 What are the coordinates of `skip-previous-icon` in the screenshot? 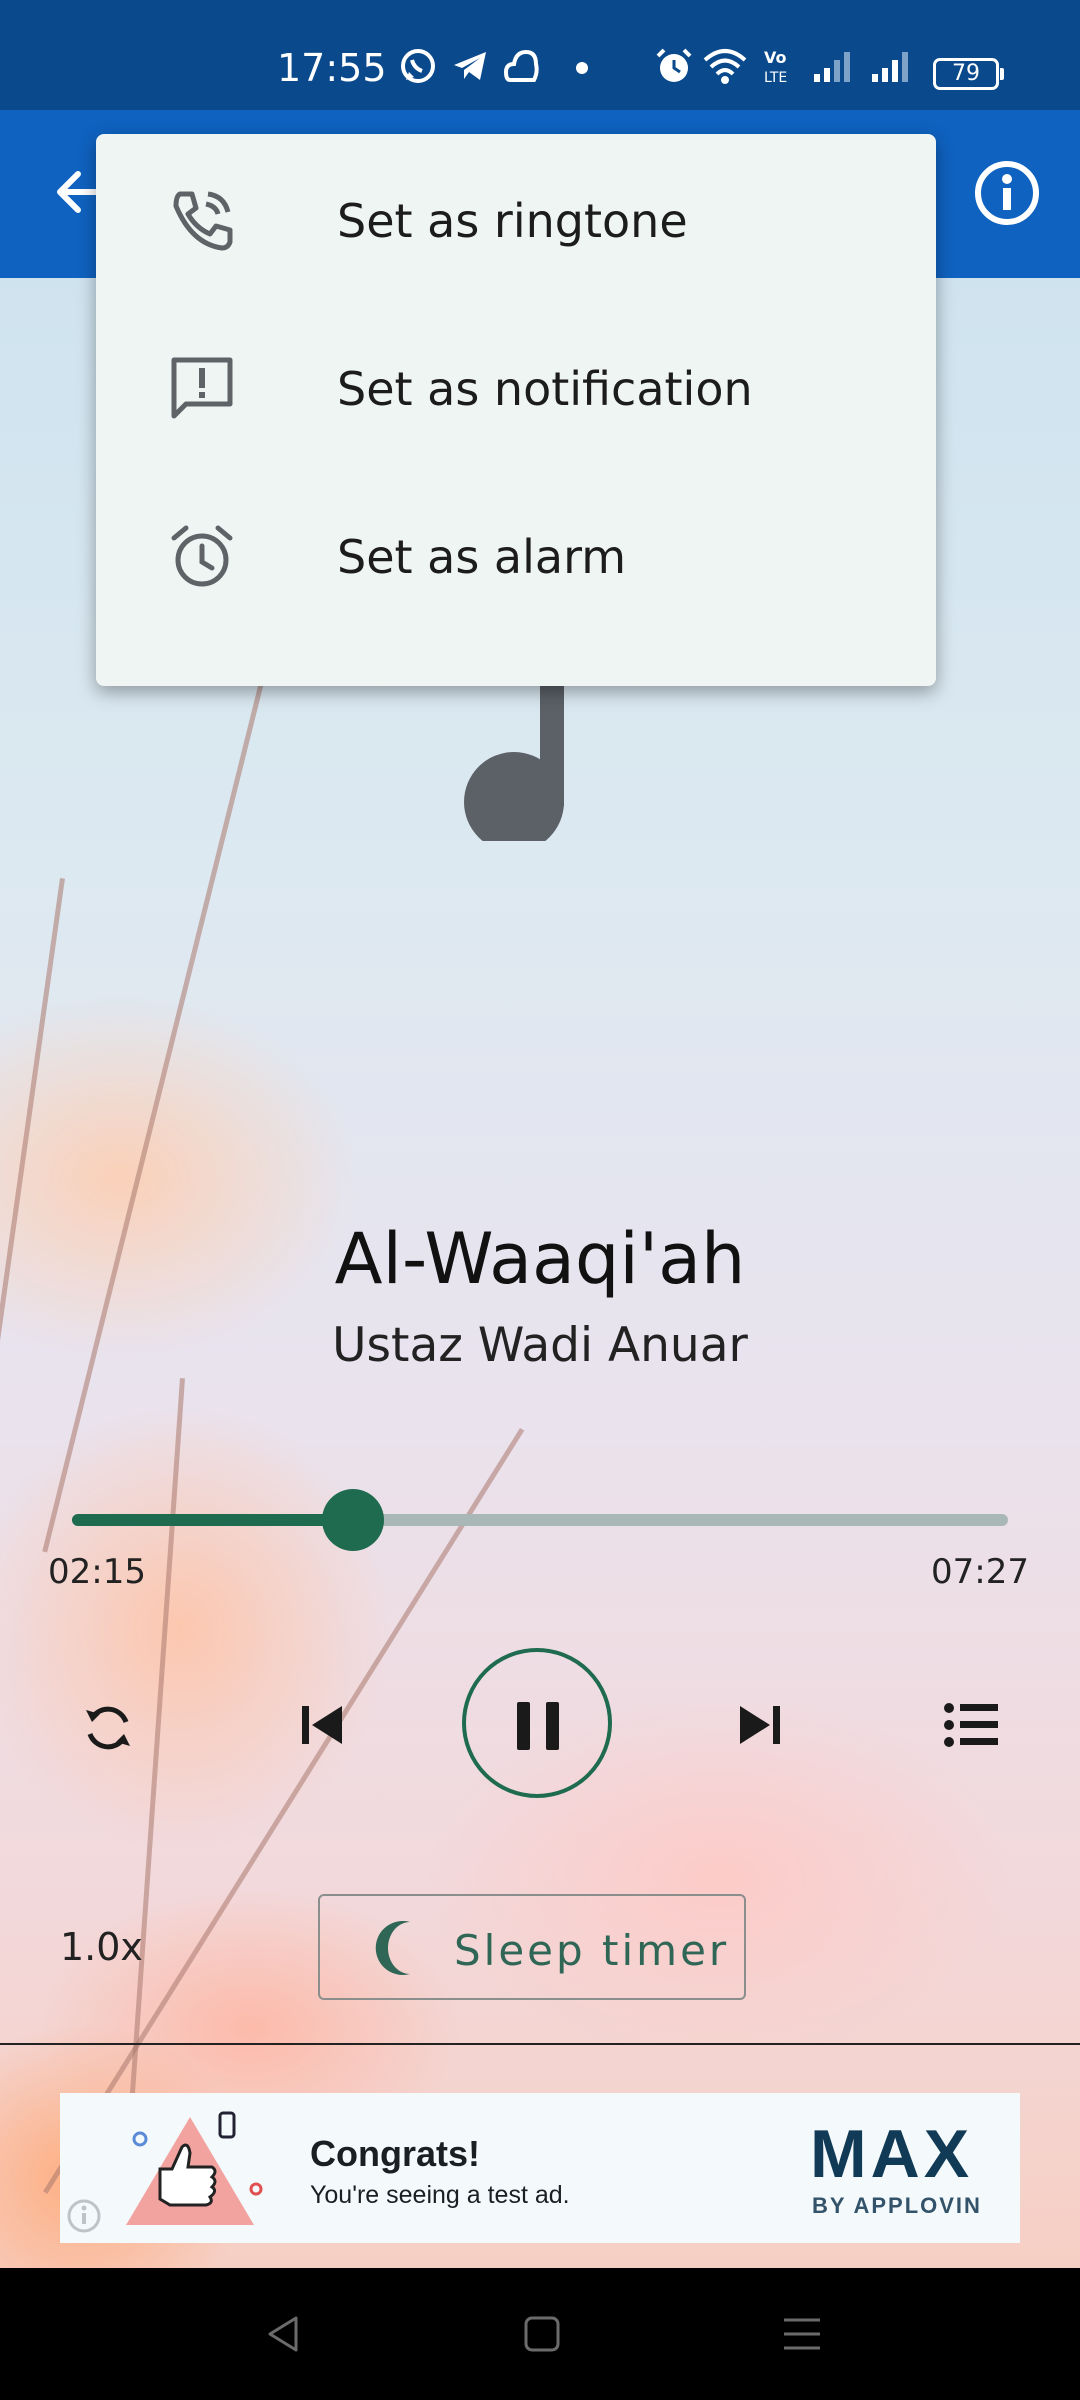 It's located at (322, 1725).